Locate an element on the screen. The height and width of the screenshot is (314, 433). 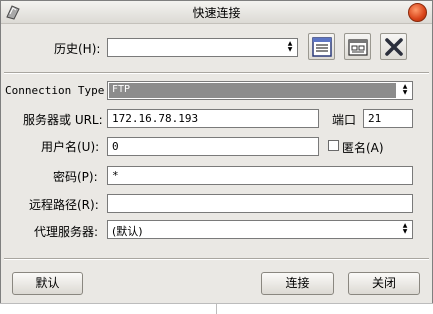
anonymous-checkbox is located at coordinates (333, 145).